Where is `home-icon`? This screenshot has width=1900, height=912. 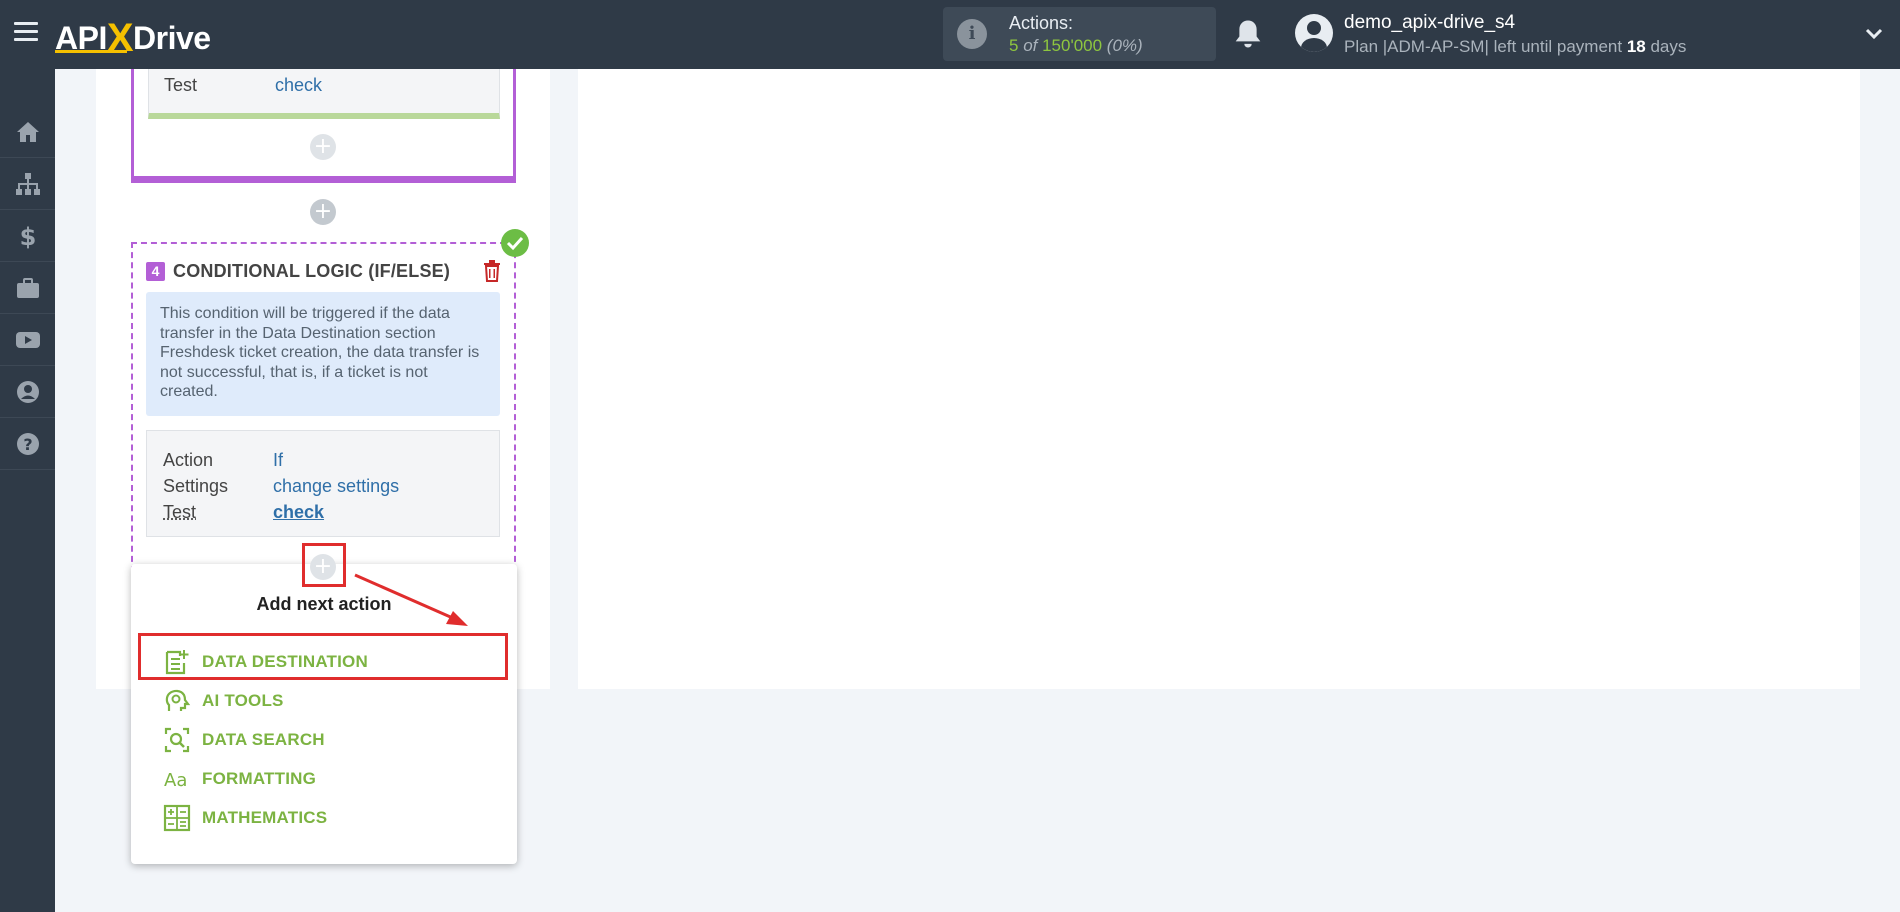
home-icon is located at coordinates (27, 131).